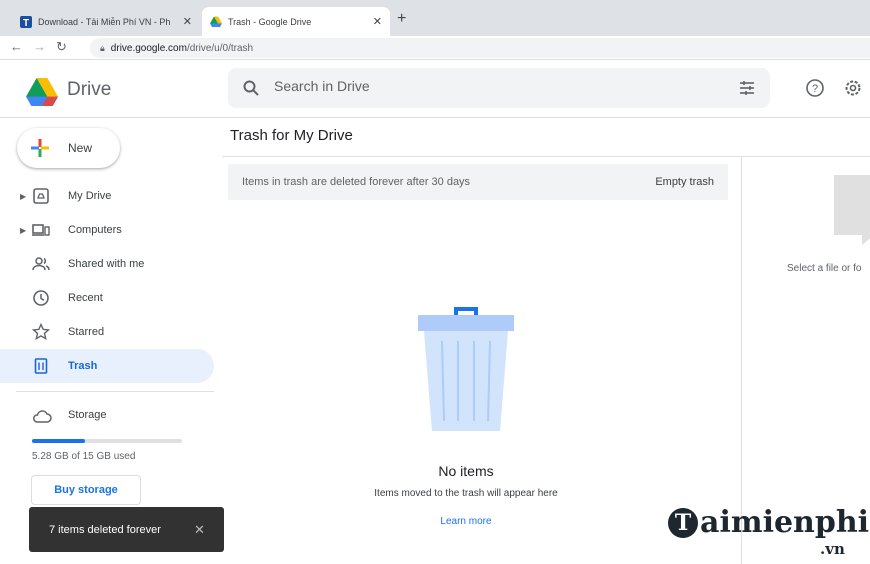  I want to click on sidebar-item-label: Shared with me, so click(106, 264).